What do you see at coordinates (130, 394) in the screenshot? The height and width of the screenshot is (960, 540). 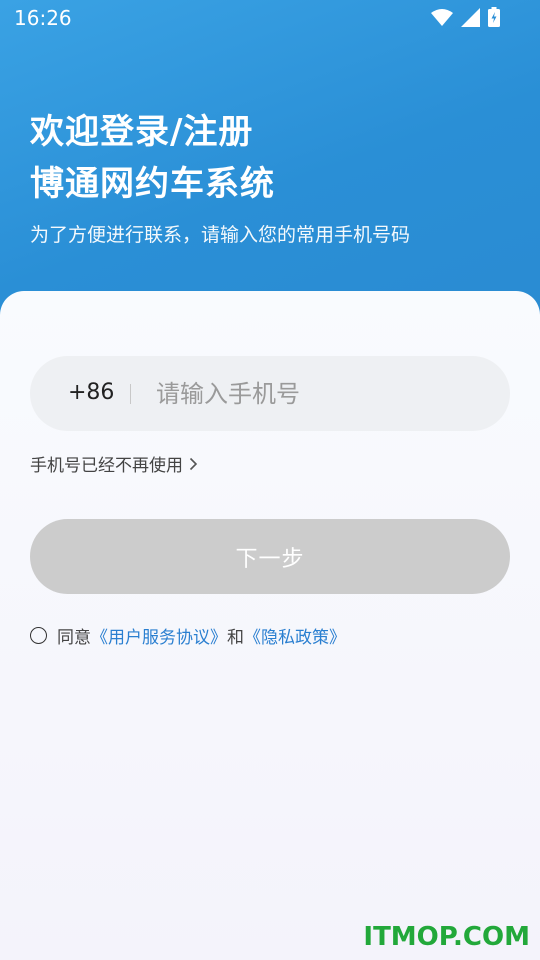 I see `field-divider` at bounding box center [130, 394].